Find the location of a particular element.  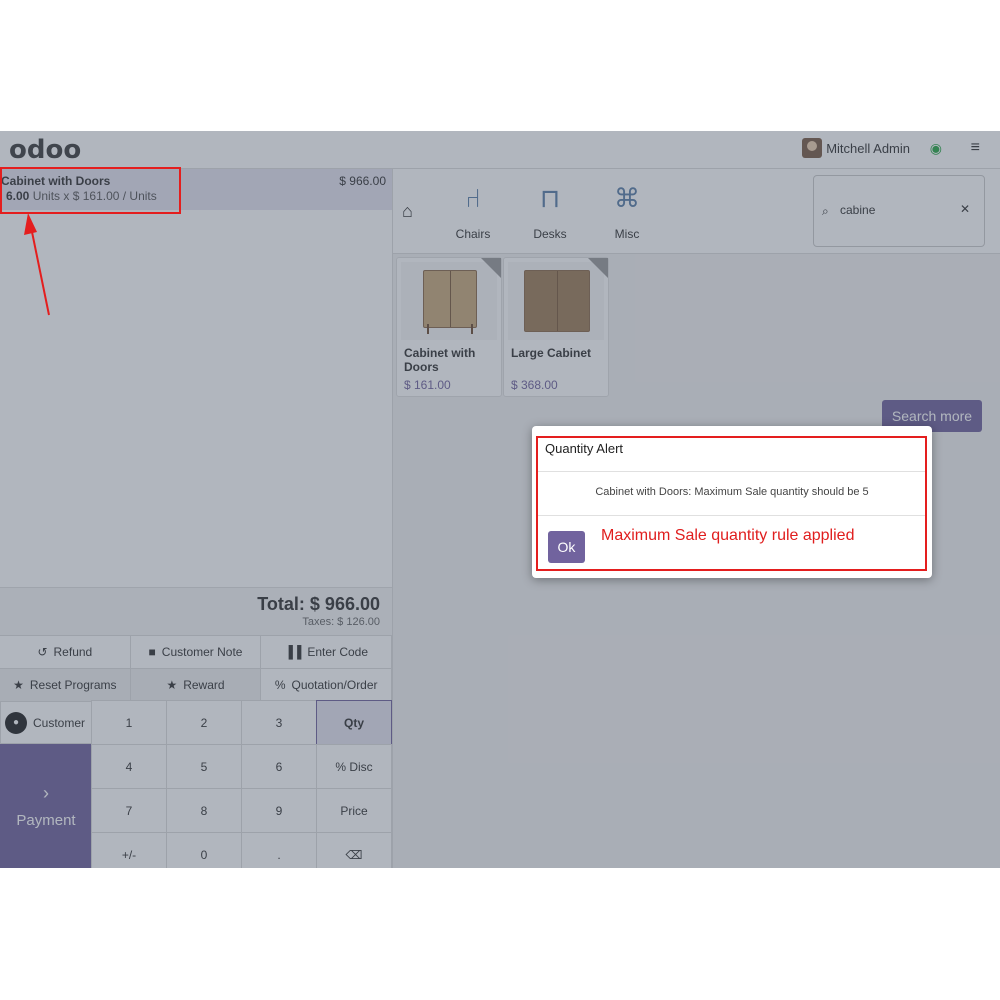

annotation-highlight-box is located at coordinates (731, 503).